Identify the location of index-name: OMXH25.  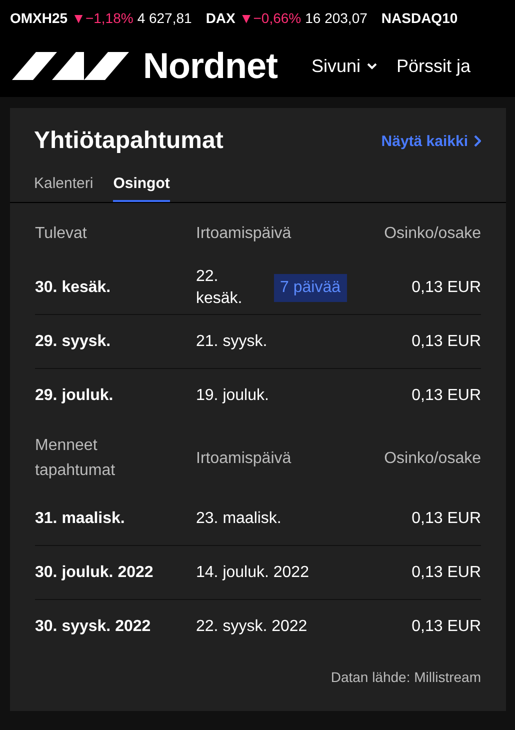
(39, 18).